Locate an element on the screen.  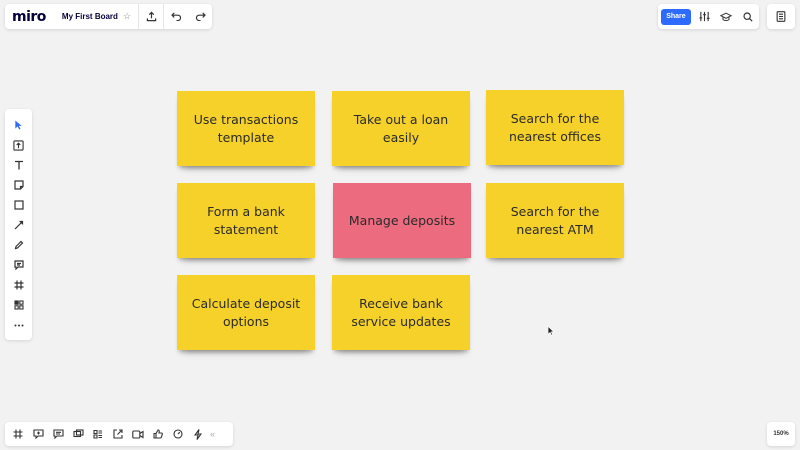
left-toolbar is located at coordinates (18, 224).